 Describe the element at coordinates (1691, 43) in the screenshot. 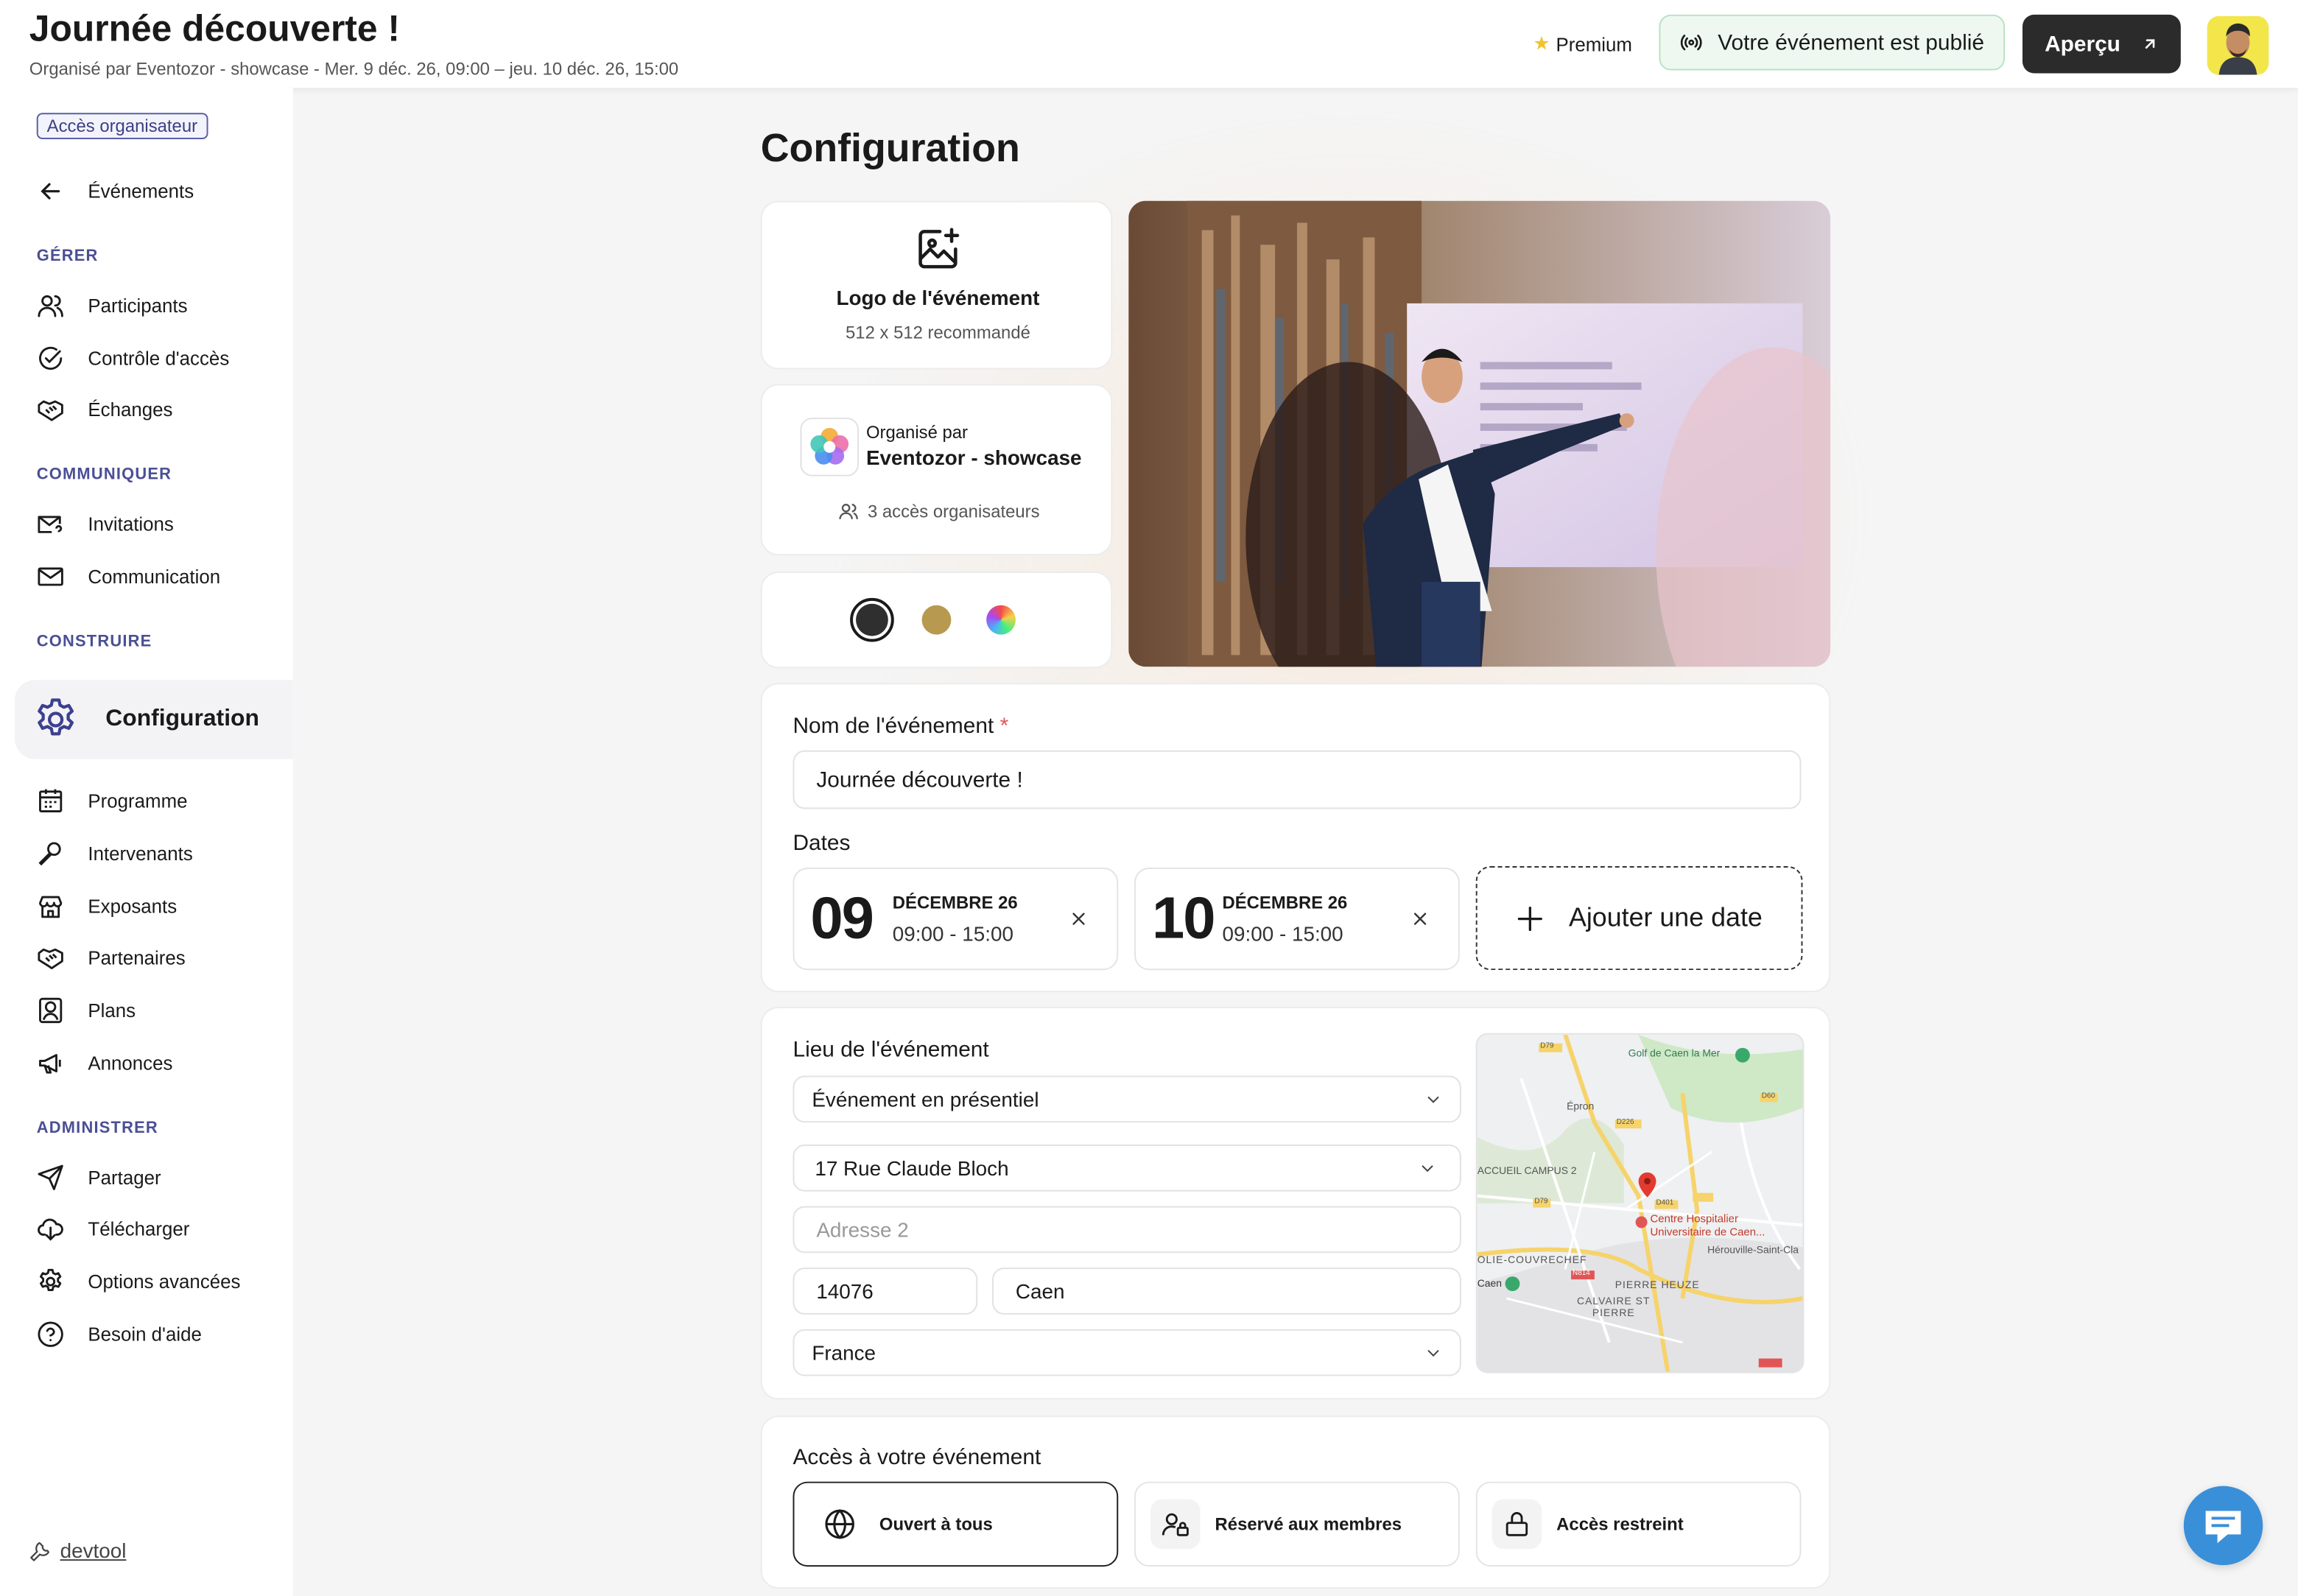

I see `broadcast-icon` at that location.